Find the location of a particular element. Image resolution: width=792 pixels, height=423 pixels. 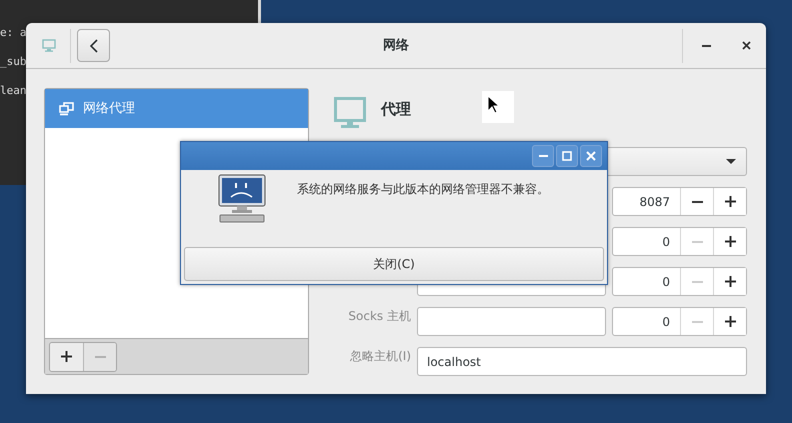

section-title: 代理 is located at coordinates (396, 109).